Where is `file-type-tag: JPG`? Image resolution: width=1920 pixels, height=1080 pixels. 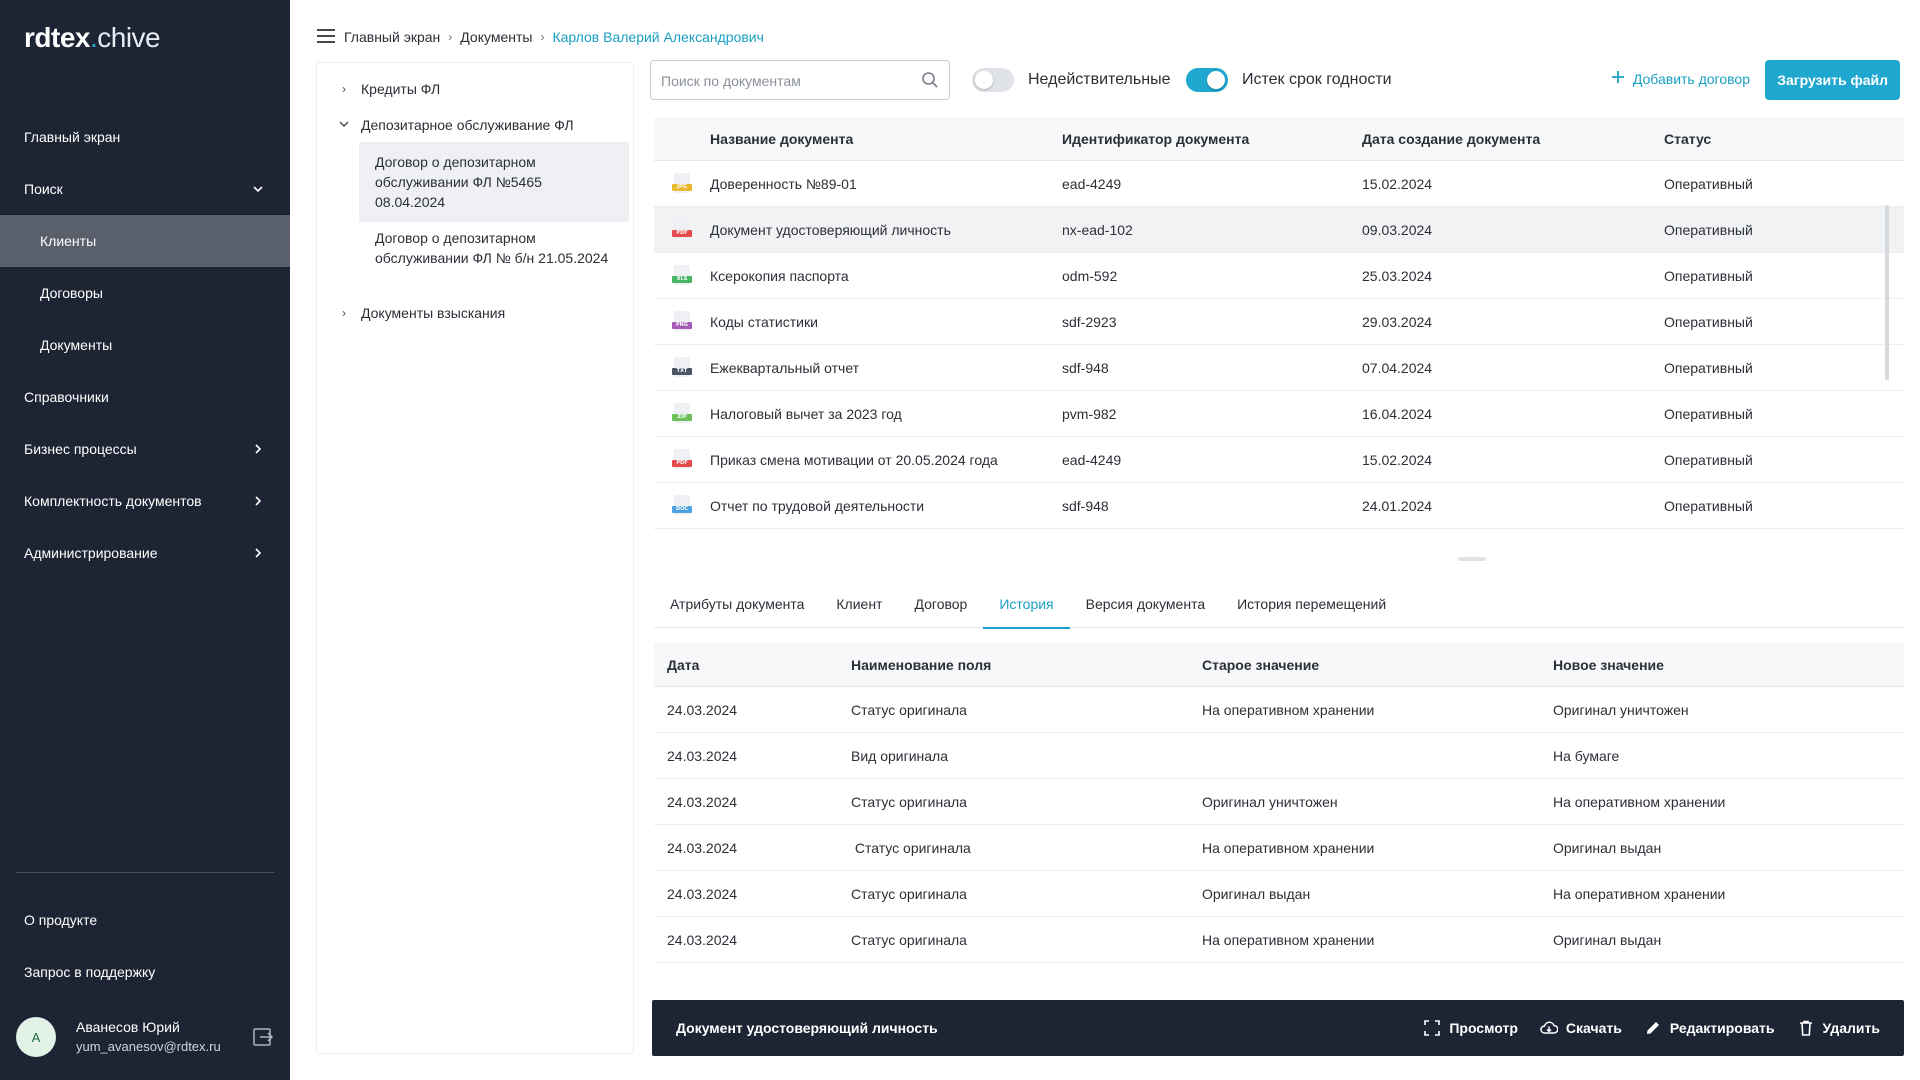 file-type-tag: JPG is located at coordinates (682, 187).